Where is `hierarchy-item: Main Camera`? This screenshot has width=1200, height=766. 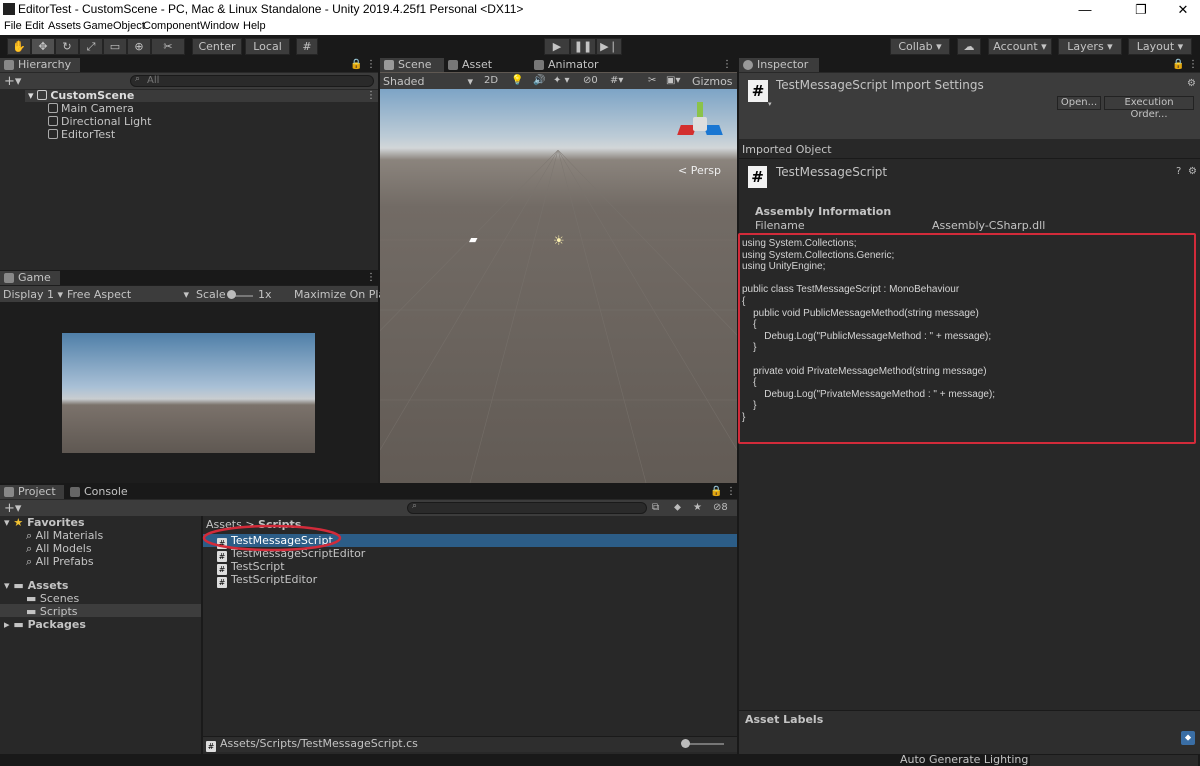
hierarchy-item: Main Camera is located at coordinates (91, 108).